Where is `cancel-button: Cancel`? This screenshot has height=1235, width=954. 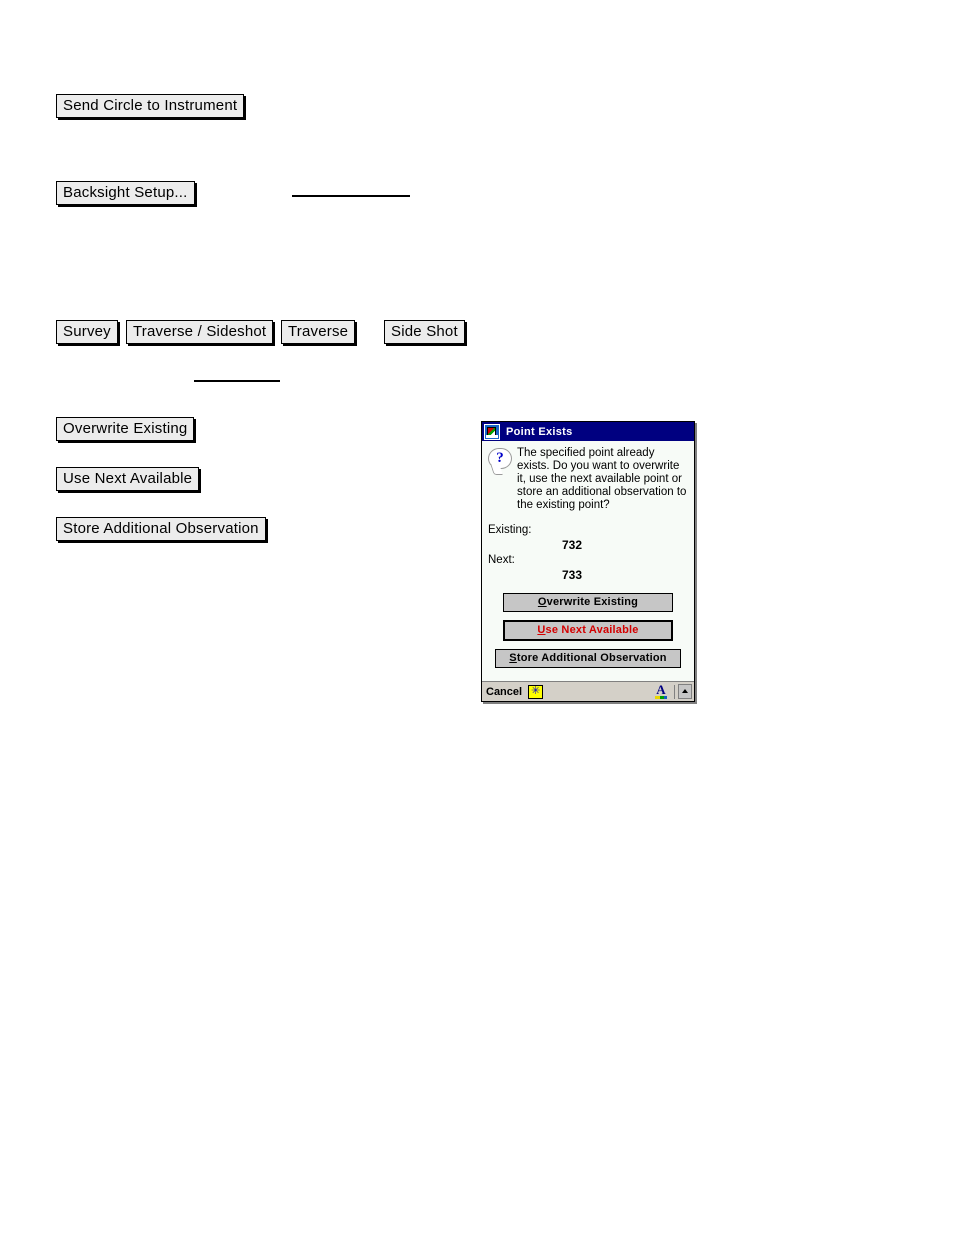 cancel-button: Cancel is located at coordinates (504, 692).